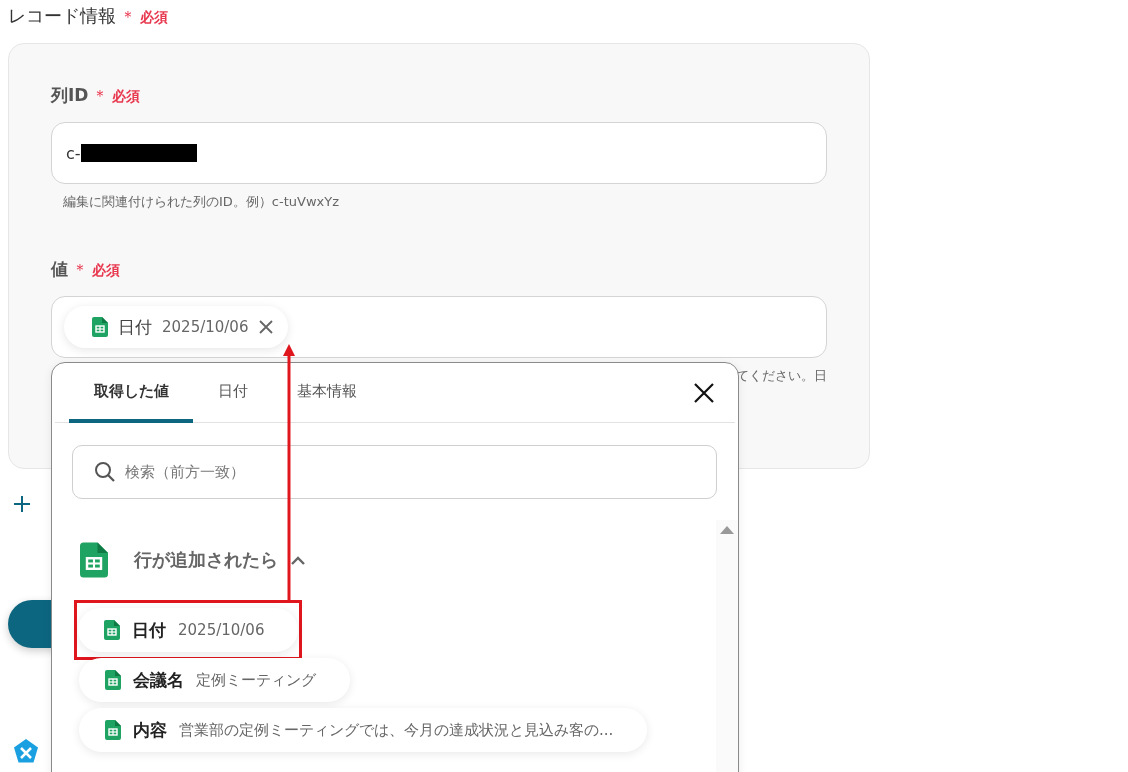 This screenshot has width=1128, height=772. Describe the element at coordinates (70, 95) in the screenshot. I see `field-label: 列ID` at that location.